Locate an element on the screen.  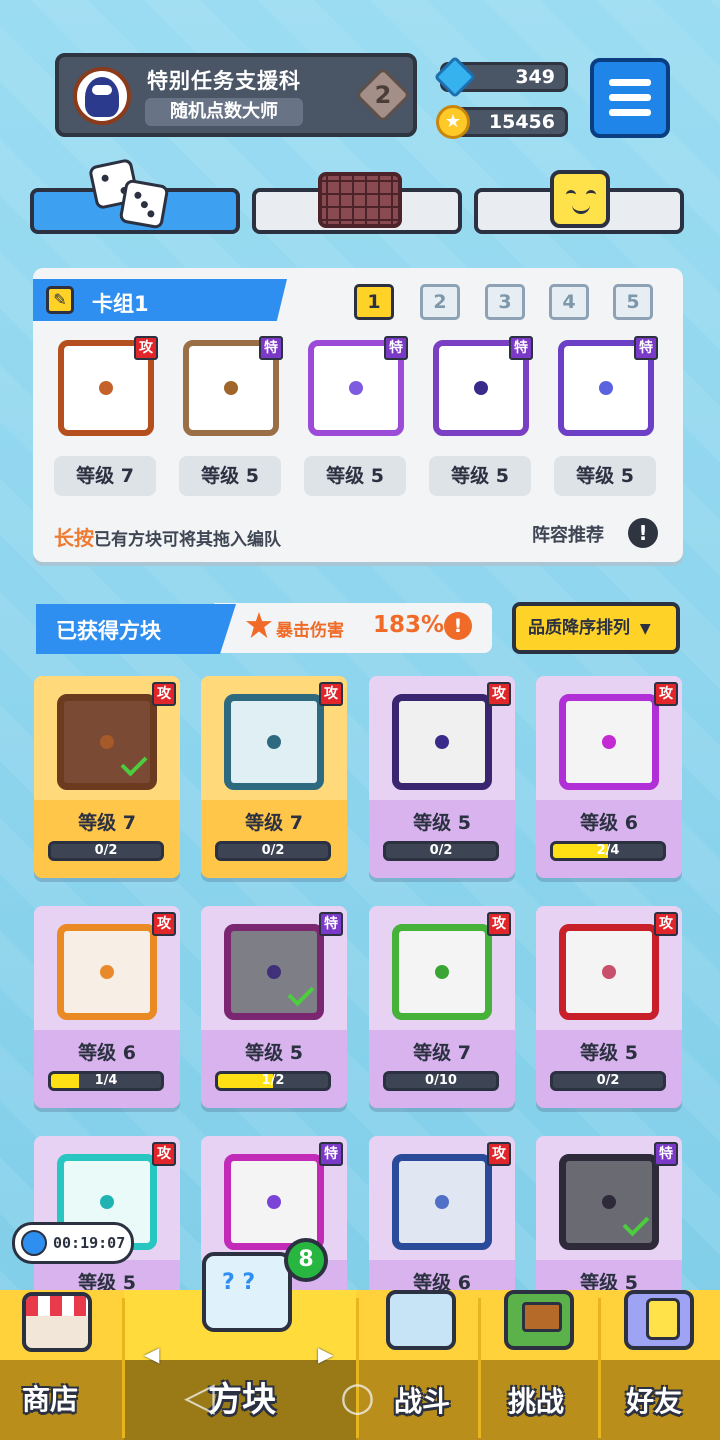
timer-text: 00:19:07 is located at coordinates (89, 1243).